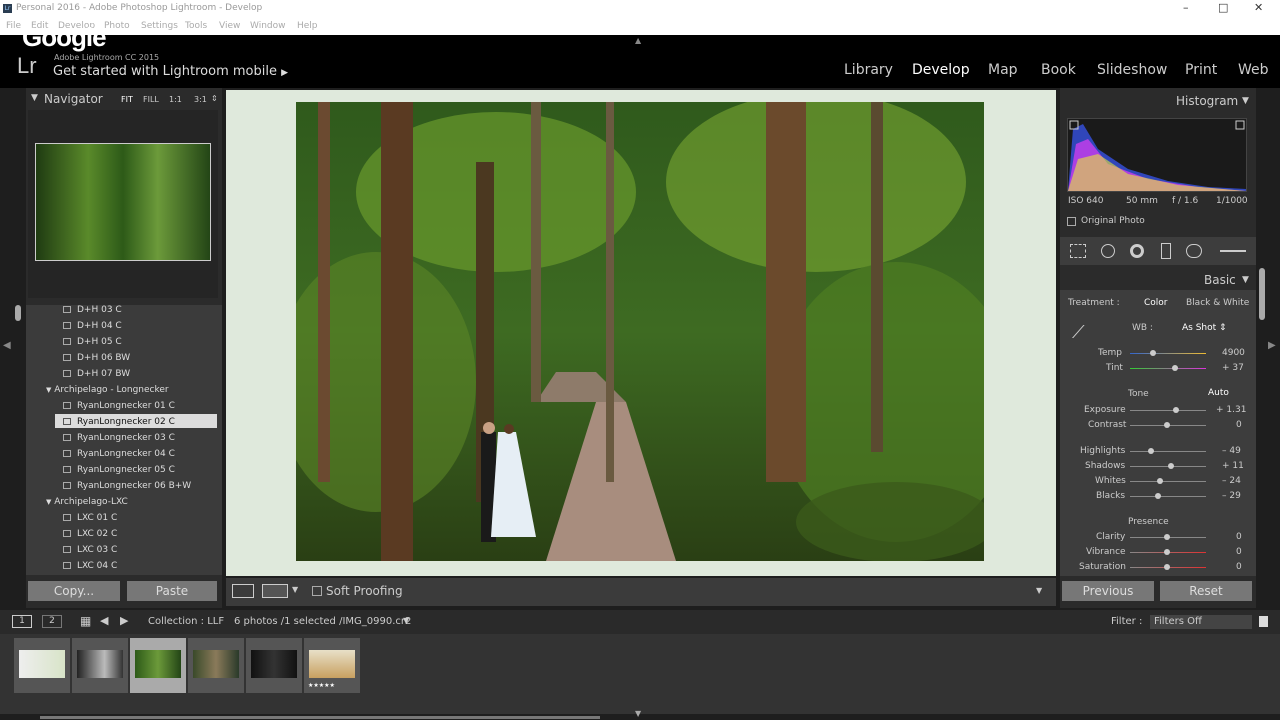 This screenshot has height=720, width=1280. Describe the element at coordinates (104, 620) in the screenshot. I see `back-arrow-icon: ◀` at that location.